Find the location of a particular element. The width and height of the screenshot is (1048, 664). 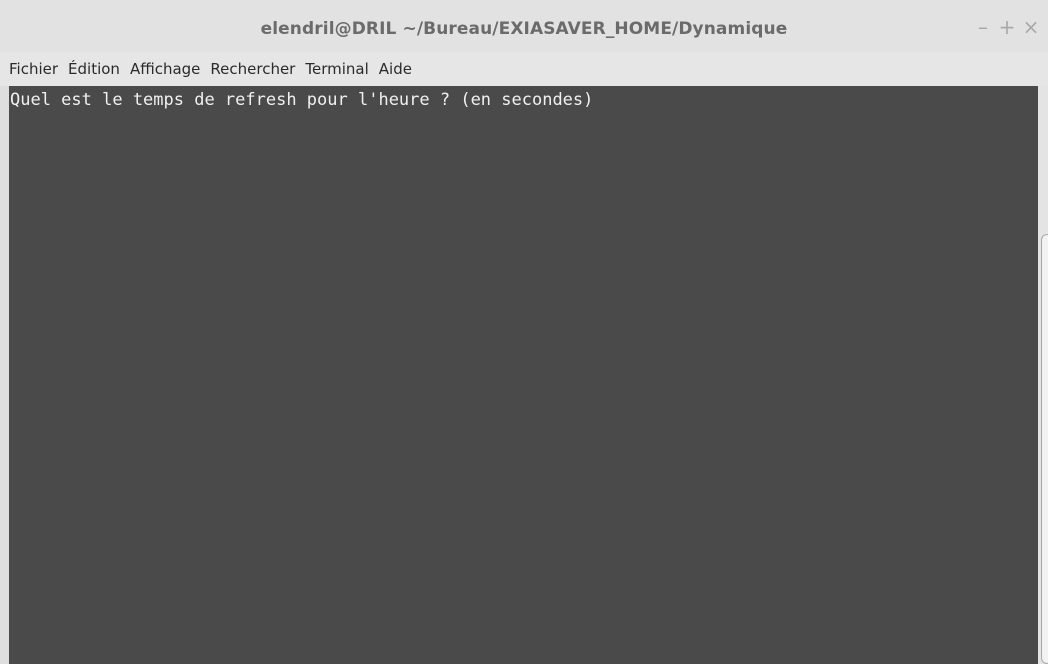

scrollbar-thumb is located at coordinates (1044, 449).